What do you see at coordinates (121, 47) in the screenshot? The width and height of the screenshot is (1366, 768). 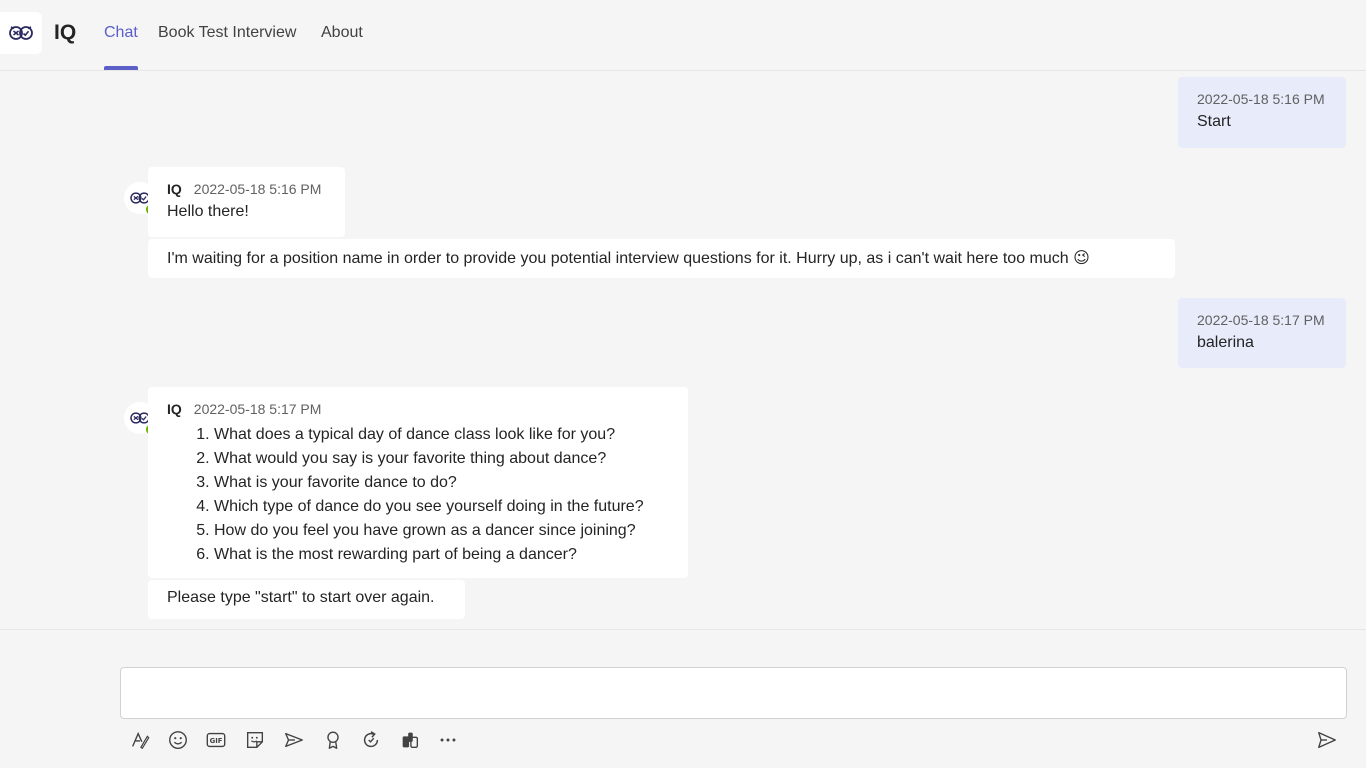 I see `tab-chat: Chat` at bounding box center [121, 47].